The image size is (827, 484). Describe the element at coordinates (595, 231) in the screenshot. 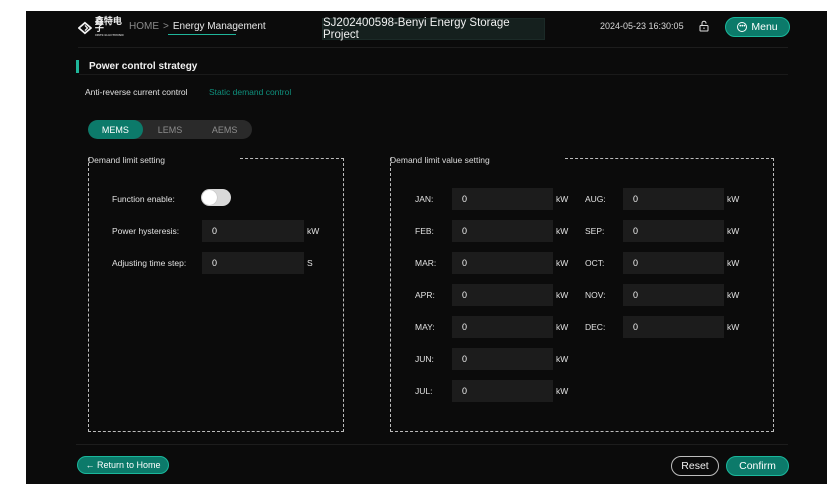

I see `month-label-sep: SEP:` at that location.